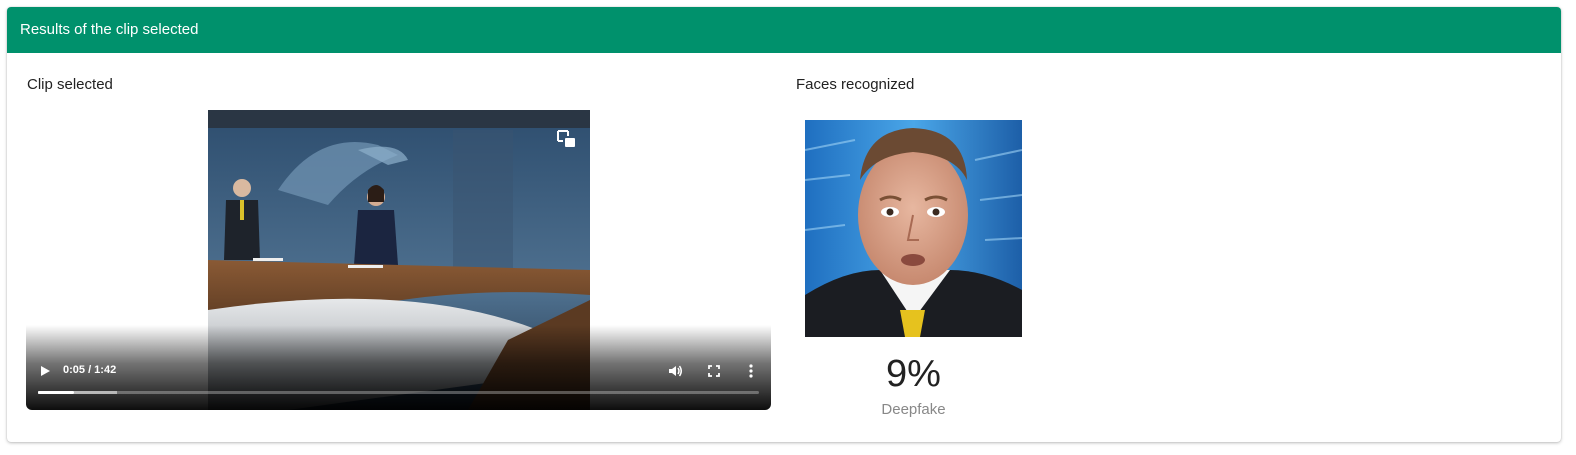  Describe the element at coordinates (913, 409) in the screenshot. I see `deepfake-label: Deepfake` at that location.